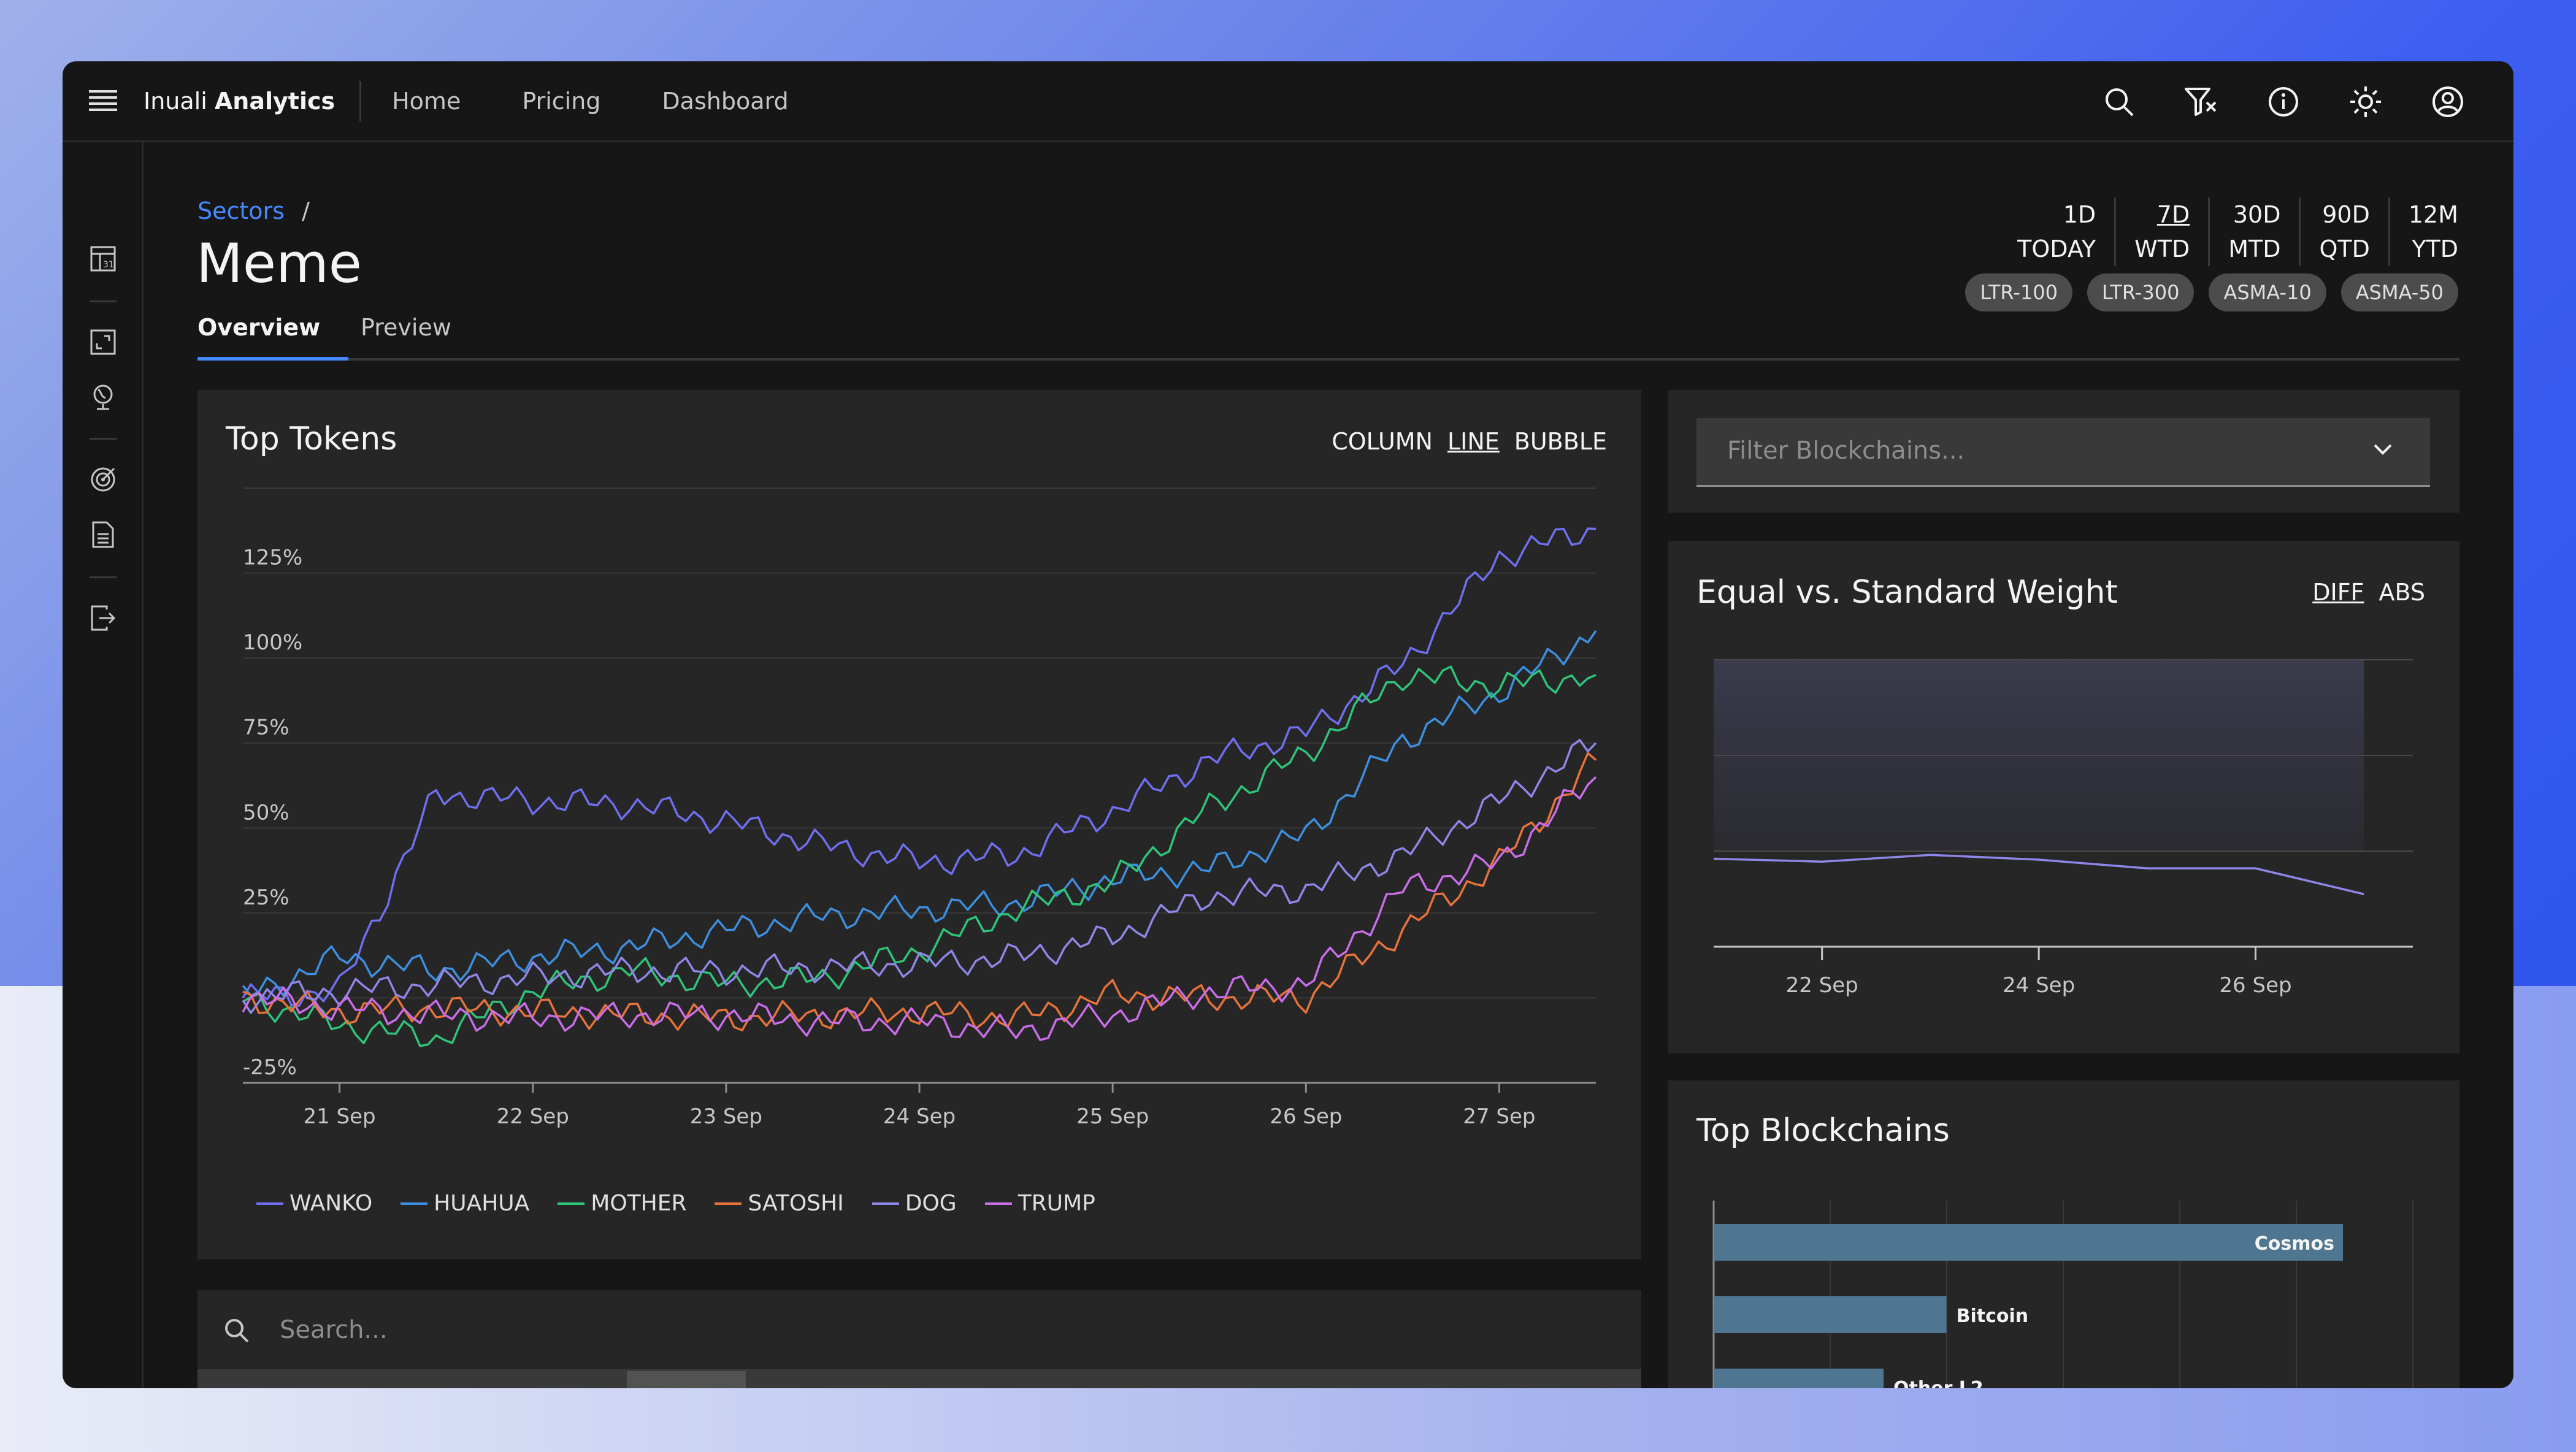 This screenshot has width=2576, height=1452. What do you see at coordinates (2201, 102) in the screenshot?
I see `filter-clear-icon` at bounding box center [2201, 102].